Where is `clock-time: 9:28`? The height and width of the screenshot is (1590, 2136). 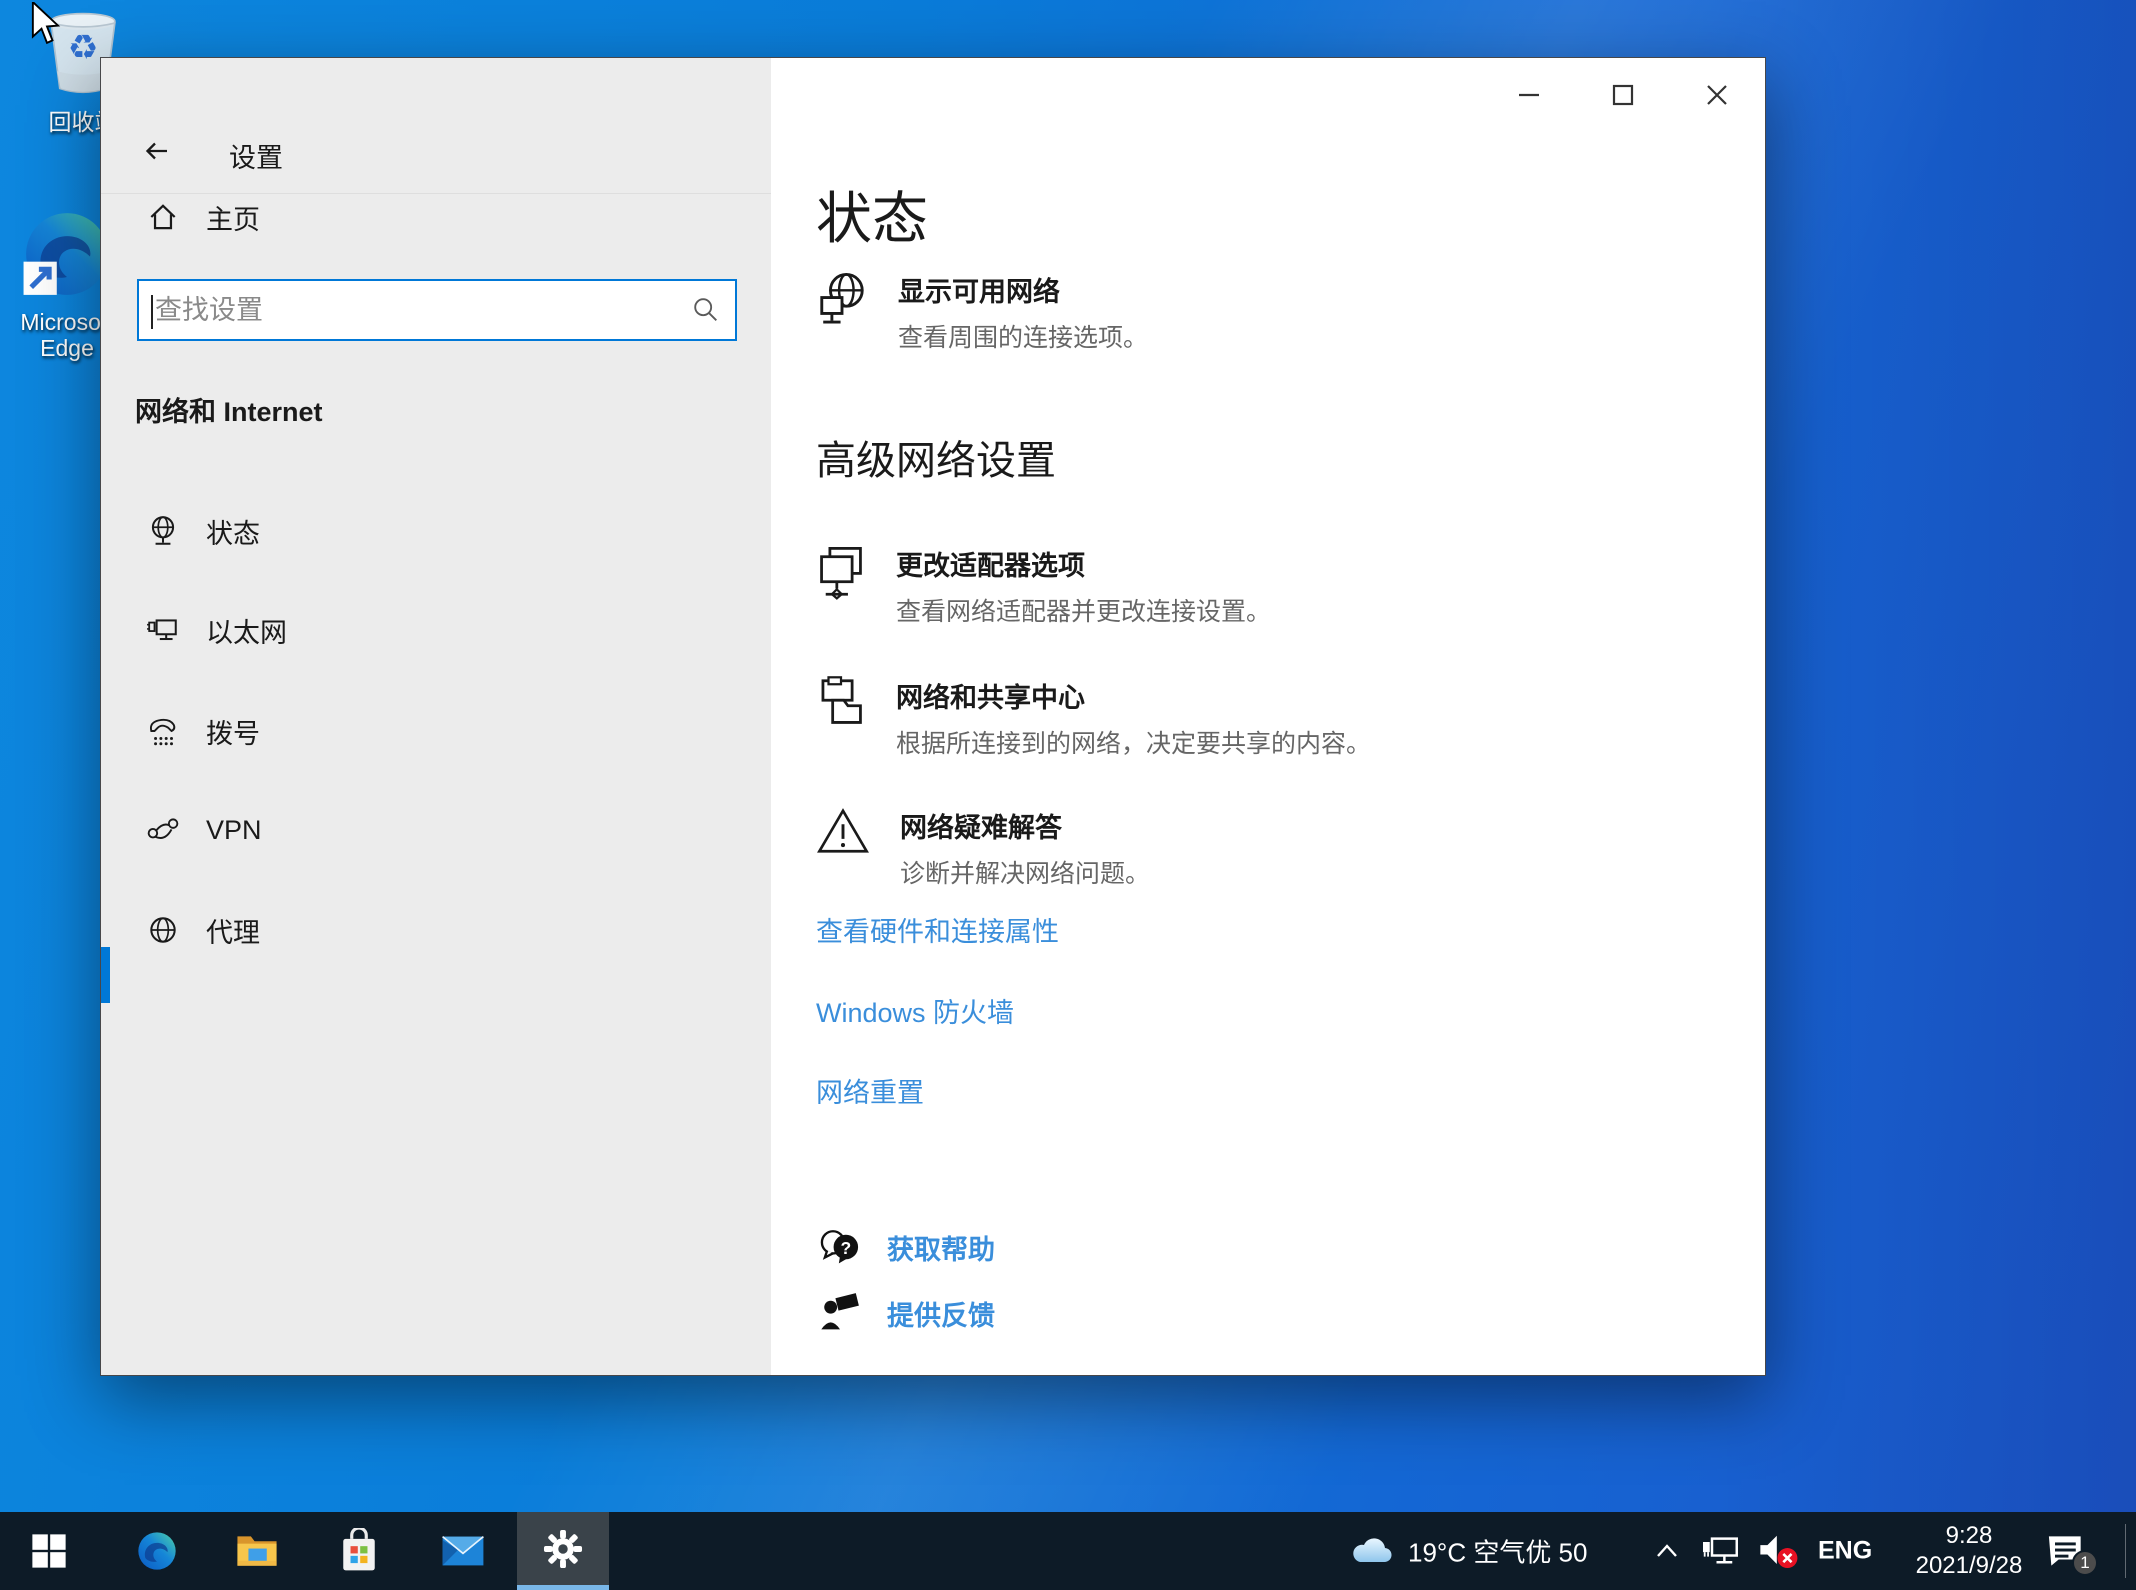
clock-time: 9:28 is located at coordinates (1969, 1535).